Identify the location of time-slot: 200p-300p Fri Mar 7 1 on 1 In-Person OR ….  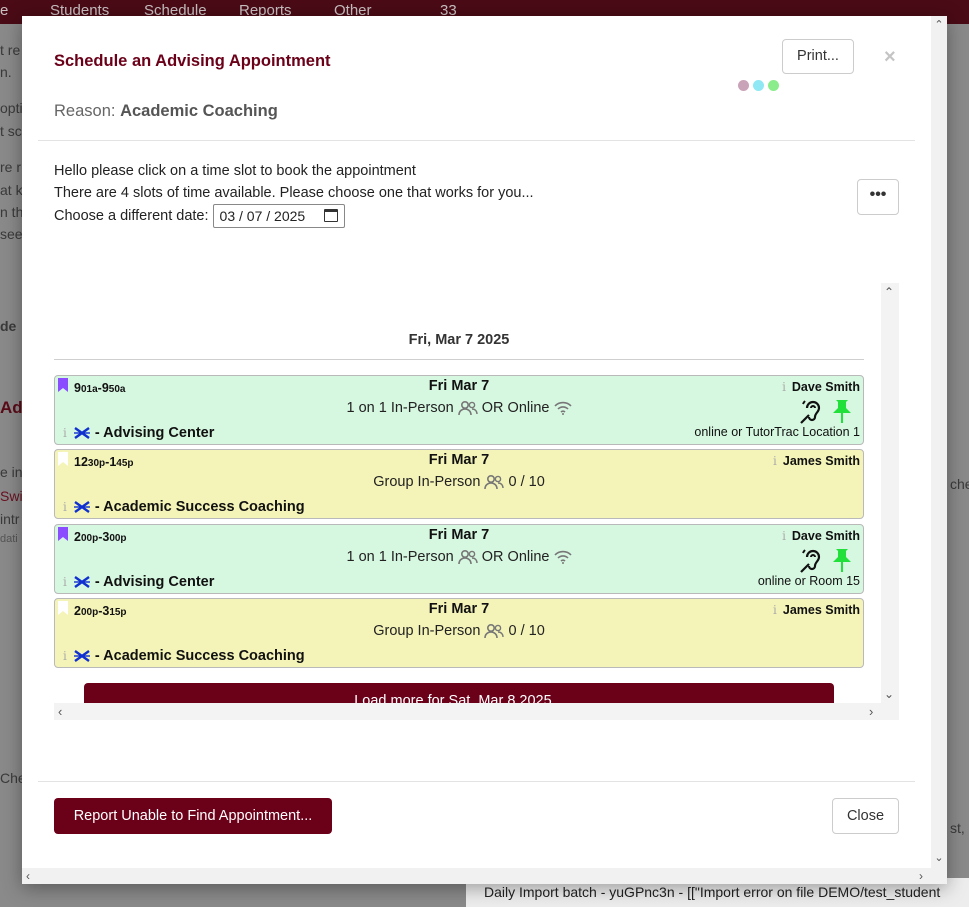
(459, 559).